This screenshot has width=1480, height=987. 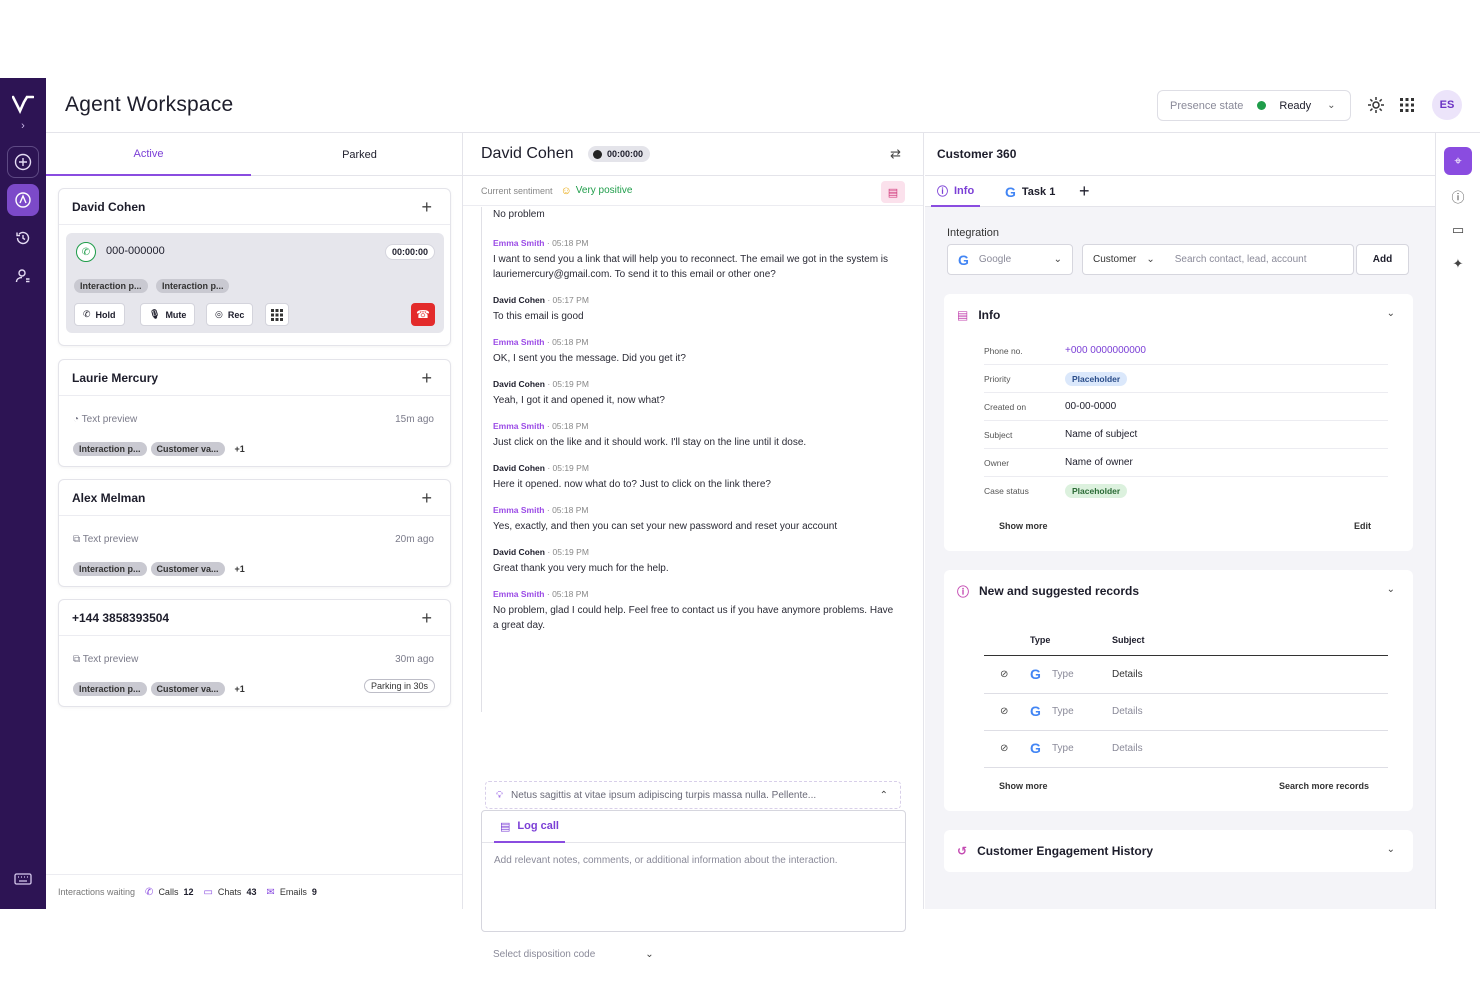 I want to click on page-title: Agent Workspace, so click(x=149, y=104).